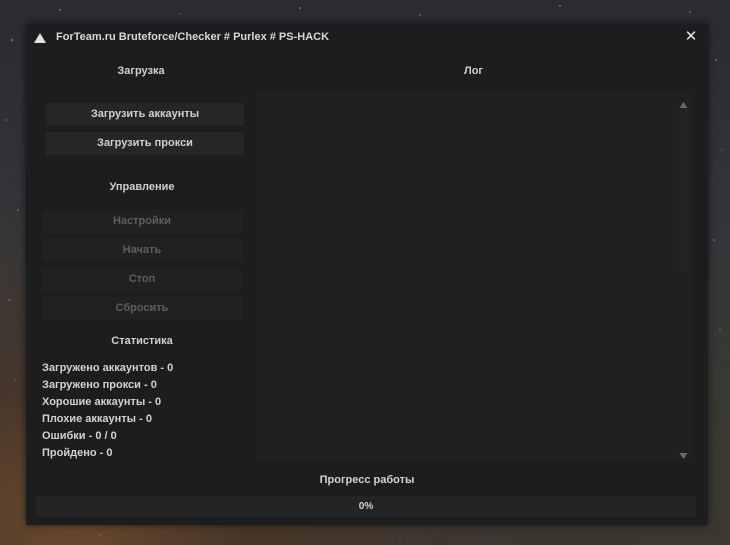 The height and width of the screenshot is (545, 730). What do you see at coordinates (683, 276) in the screenshot?
I see `log-scrollbar` at bounding box center [683, 276].